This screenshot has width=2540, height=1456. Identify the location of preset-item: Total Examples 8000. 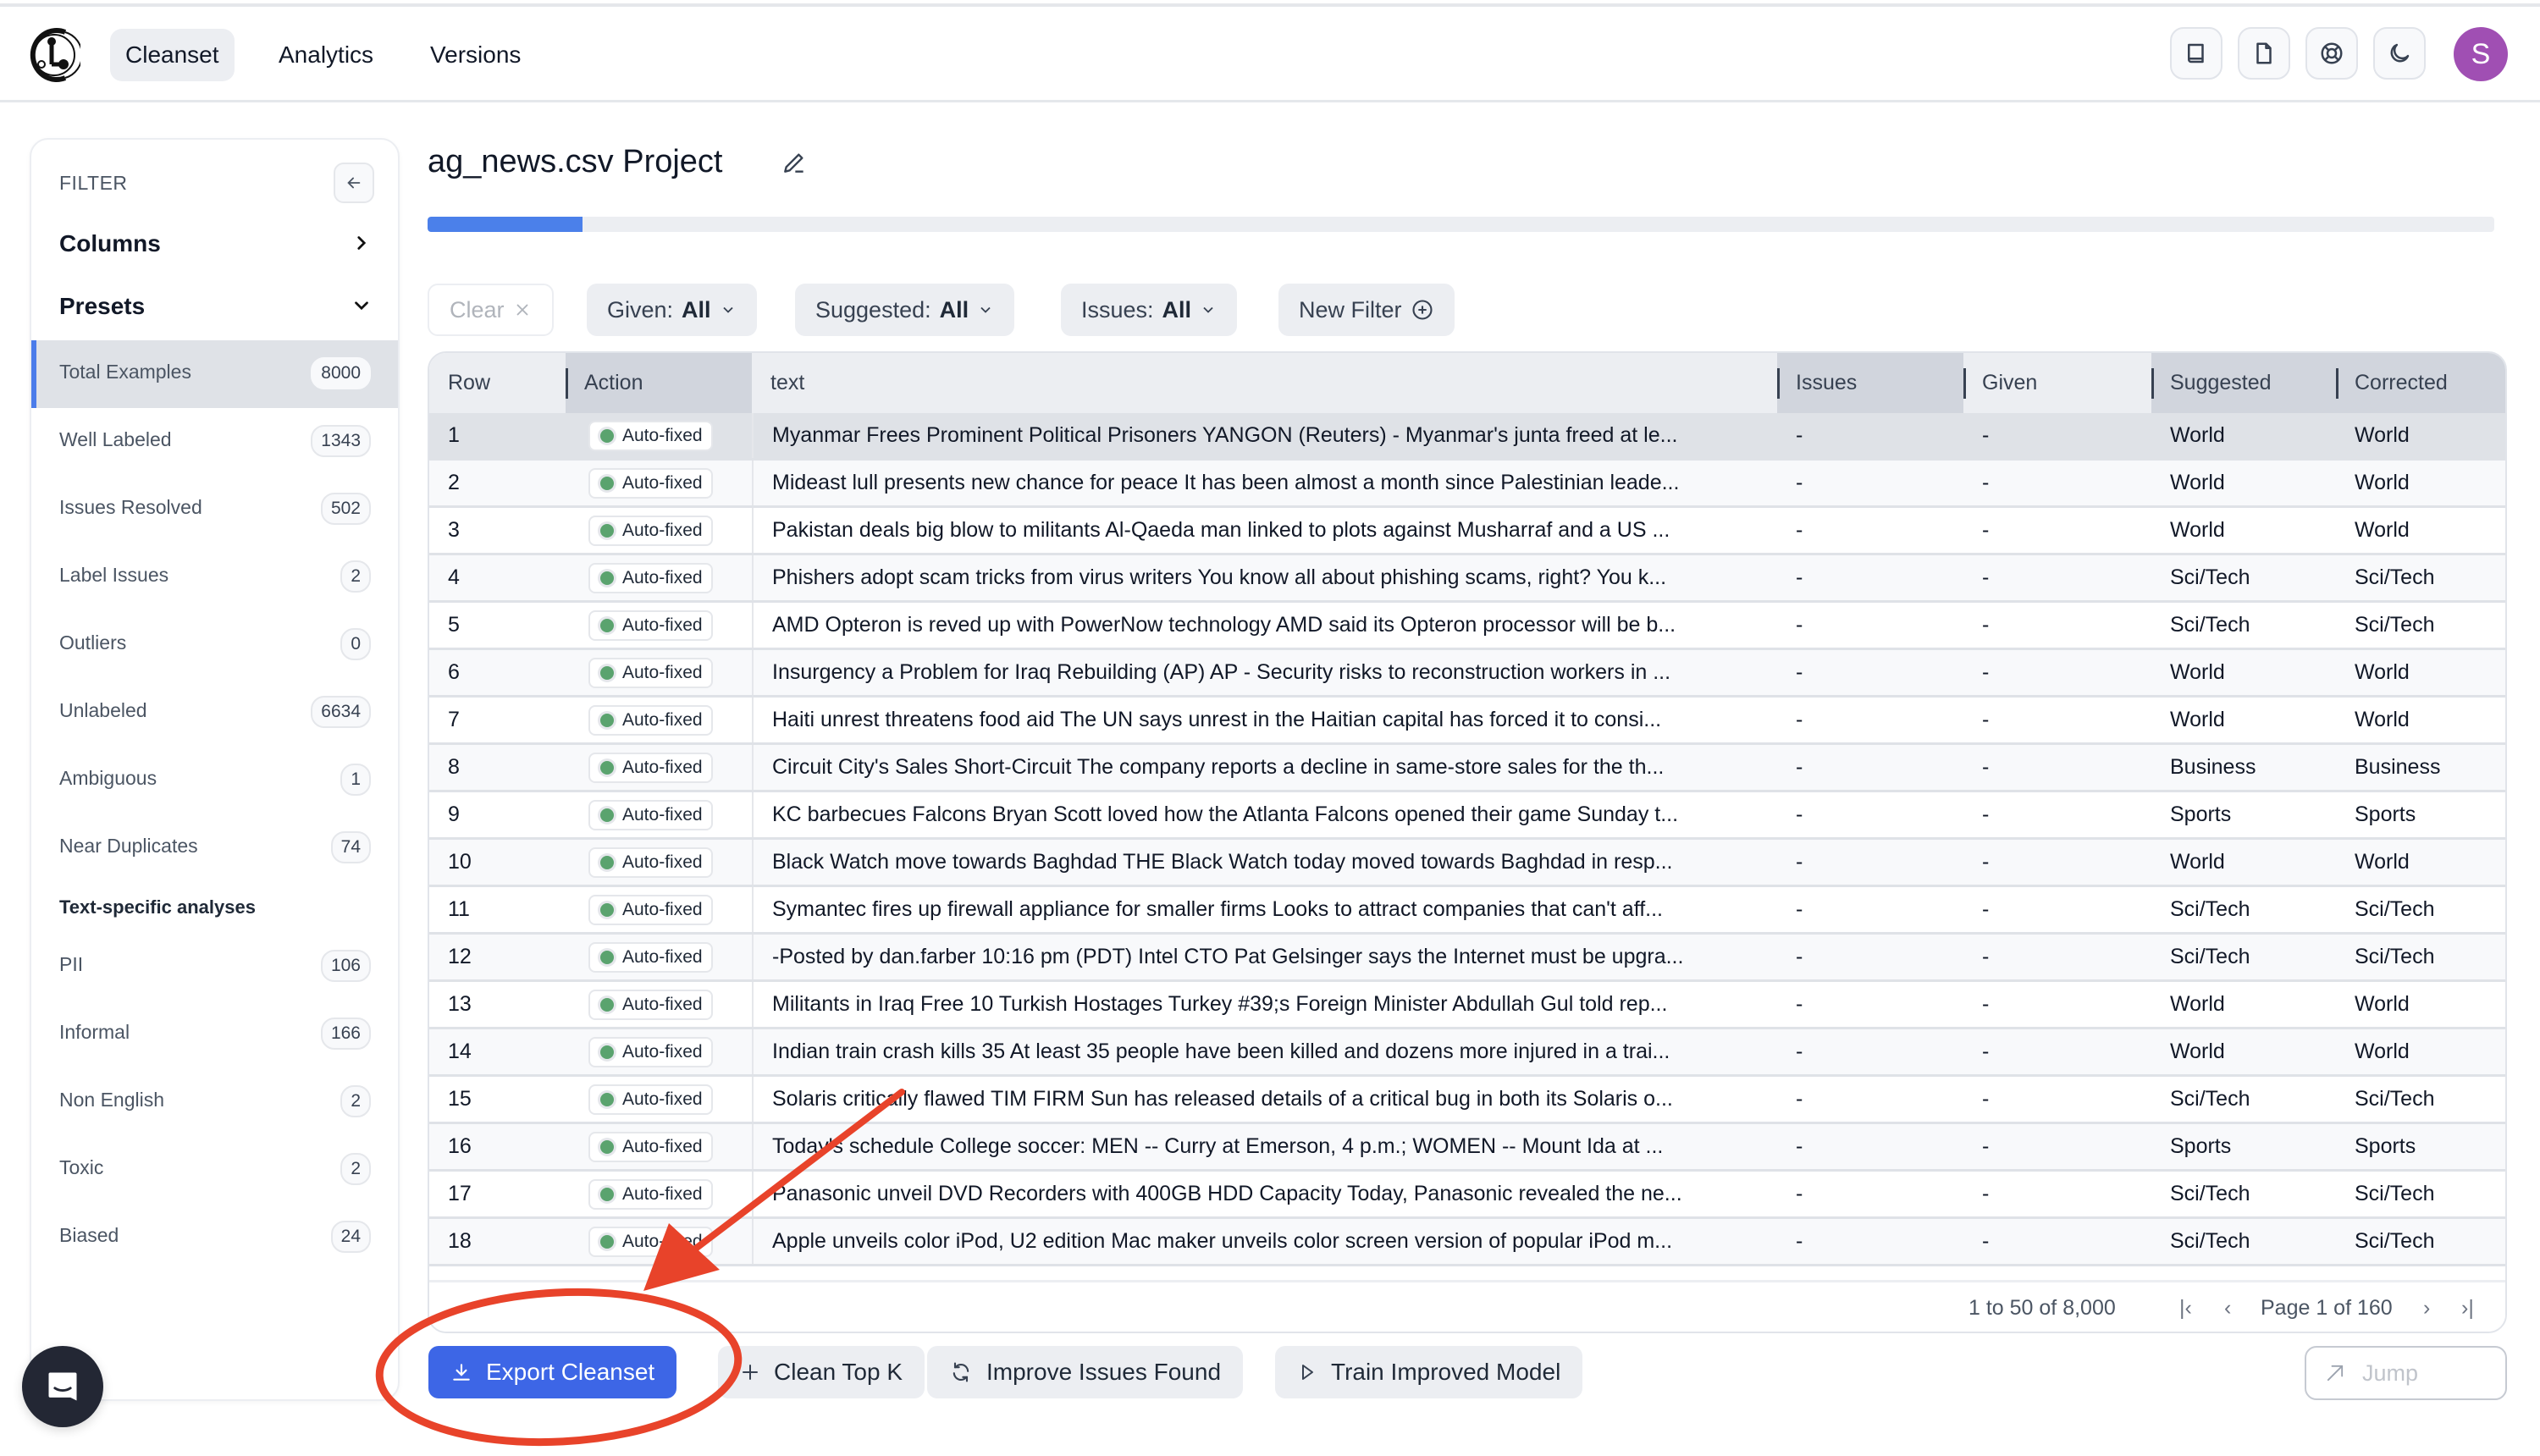
(214, 374).